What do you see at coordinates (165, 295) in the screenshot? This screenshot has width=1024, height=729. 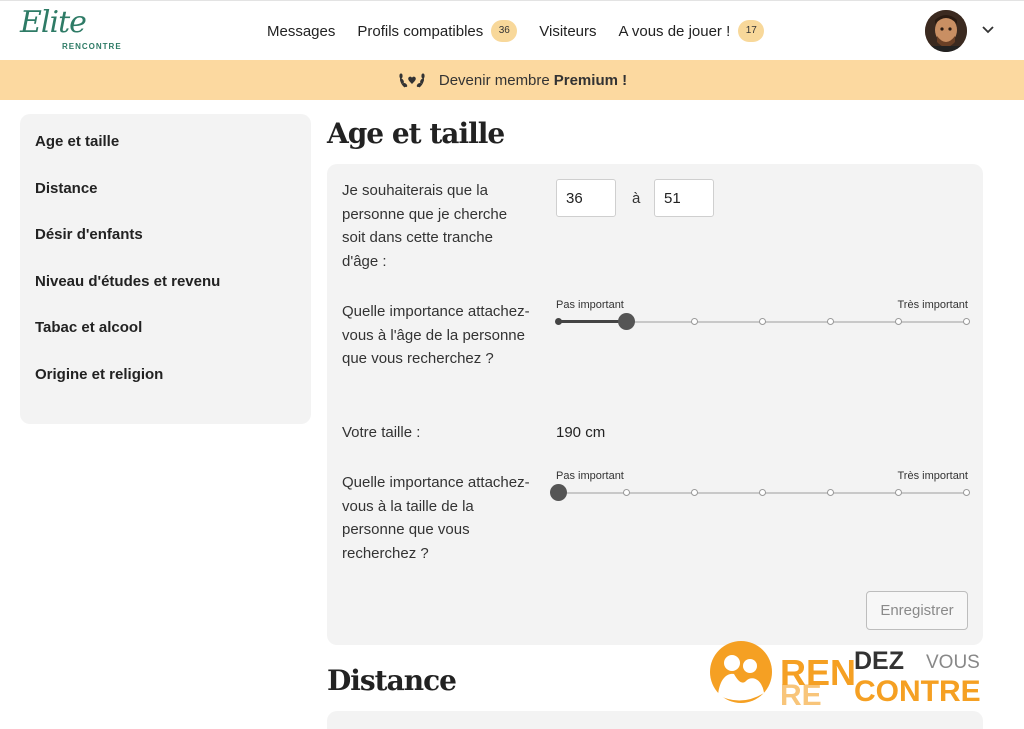 I see `sidebar-item-education-income: Niveau d'études et revenu` at bounding box center [165, 295].